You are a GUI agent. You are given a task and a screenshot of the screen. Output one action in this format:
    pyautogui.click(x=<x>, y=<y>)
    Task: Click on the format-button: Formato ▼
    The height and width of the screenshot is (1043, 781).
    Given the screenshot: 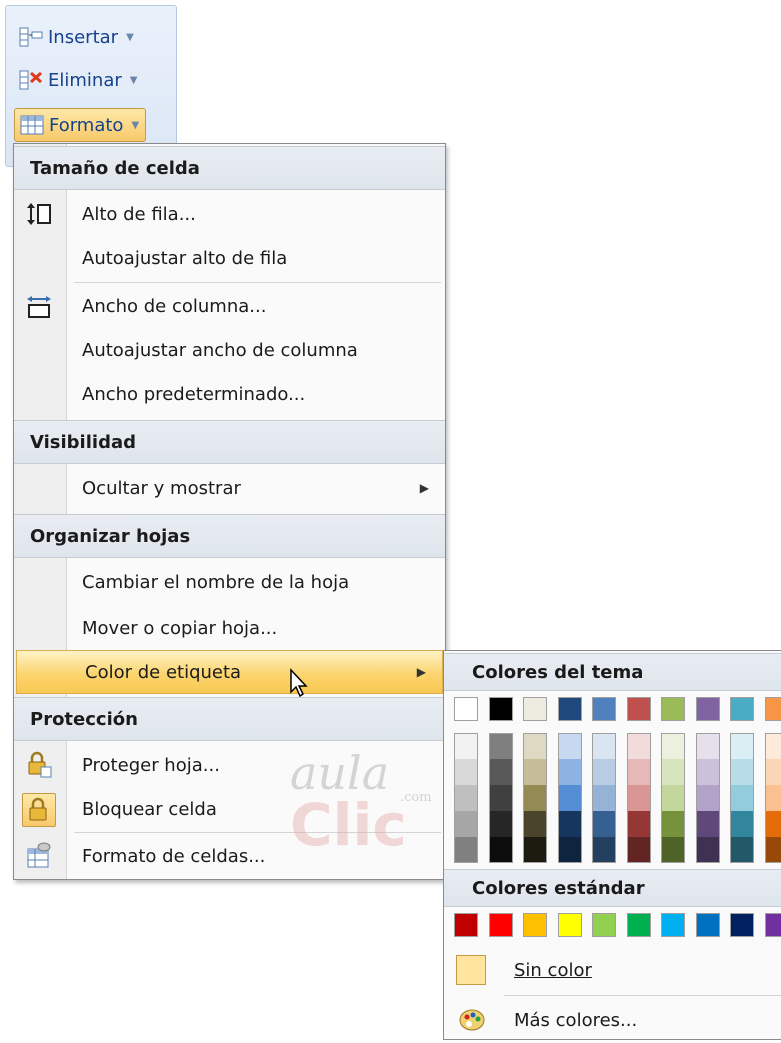 What is the action you would take?
    pyautogui.click(x=80, y=125)
    